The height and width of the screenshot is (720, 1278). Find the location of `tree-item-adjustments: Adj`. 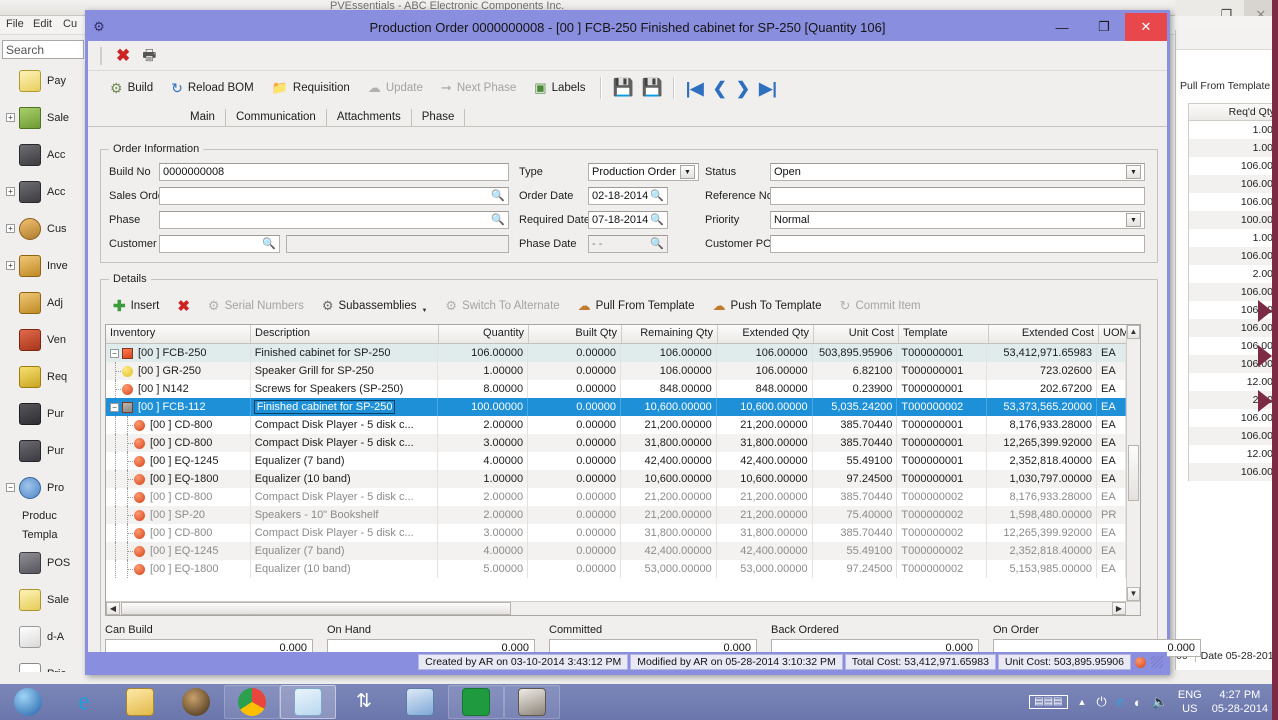

tree-item-adjustments: Adj is located at coordinates (43, 302).